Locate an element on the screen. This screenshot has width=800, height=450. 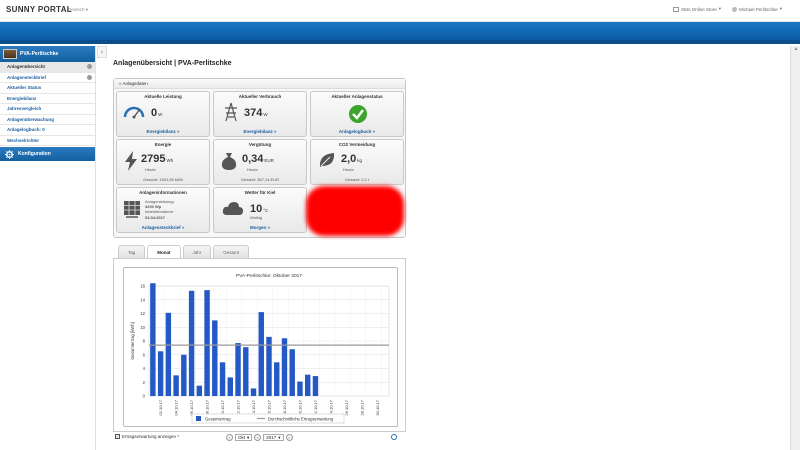
prev-button: ‹ is located at coordinates (229, 437).